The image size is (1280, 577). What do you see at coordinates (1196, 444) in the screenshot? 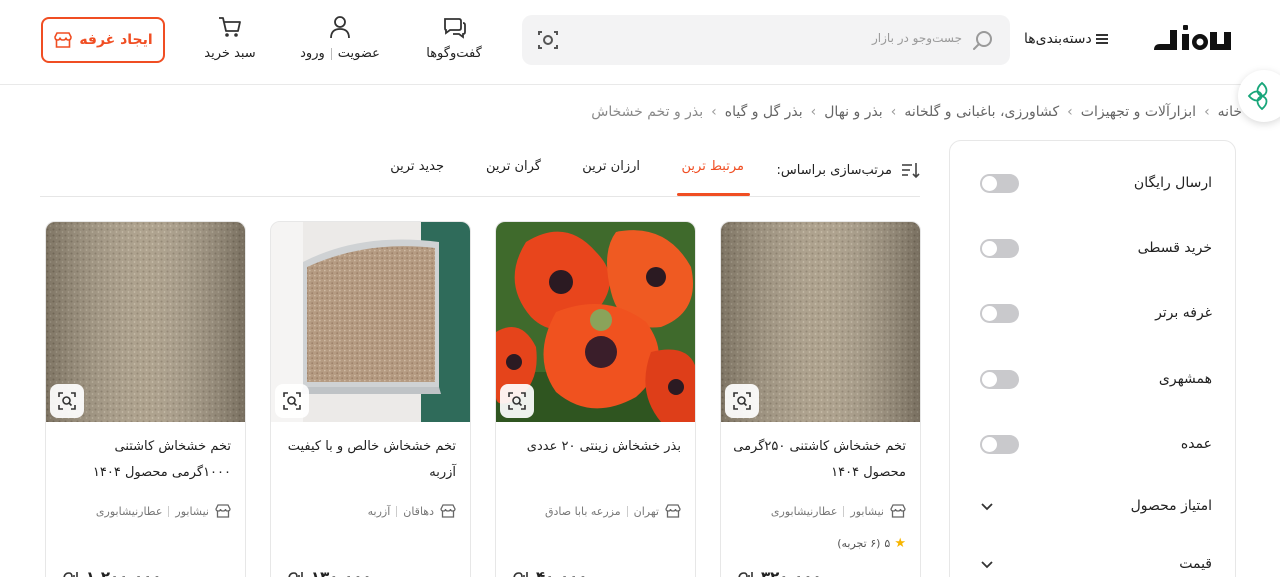
I see `filter-label: عمده` at bounding box center [1196, 444].